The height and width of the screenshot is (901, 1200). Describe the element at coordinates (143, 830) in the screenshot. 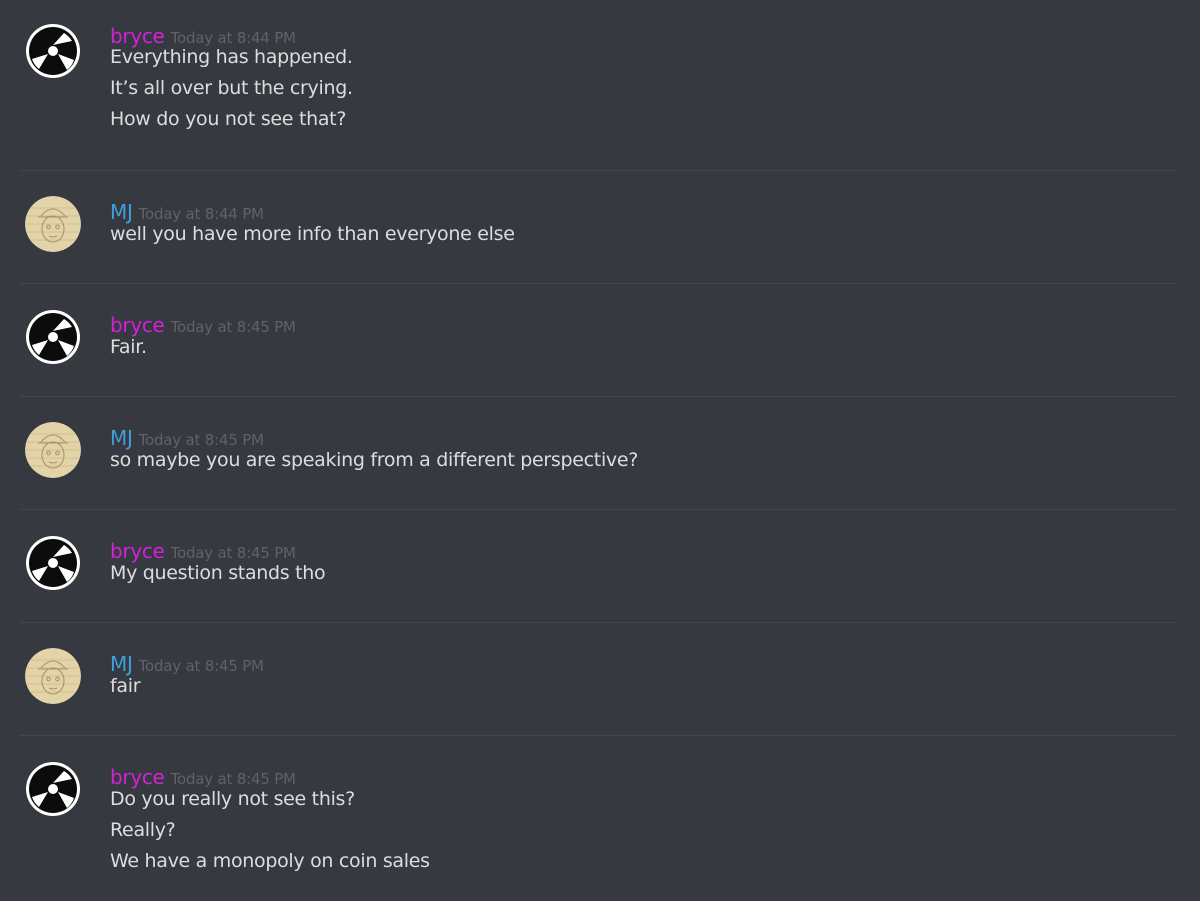

I see `message-text: Really?` at that location.